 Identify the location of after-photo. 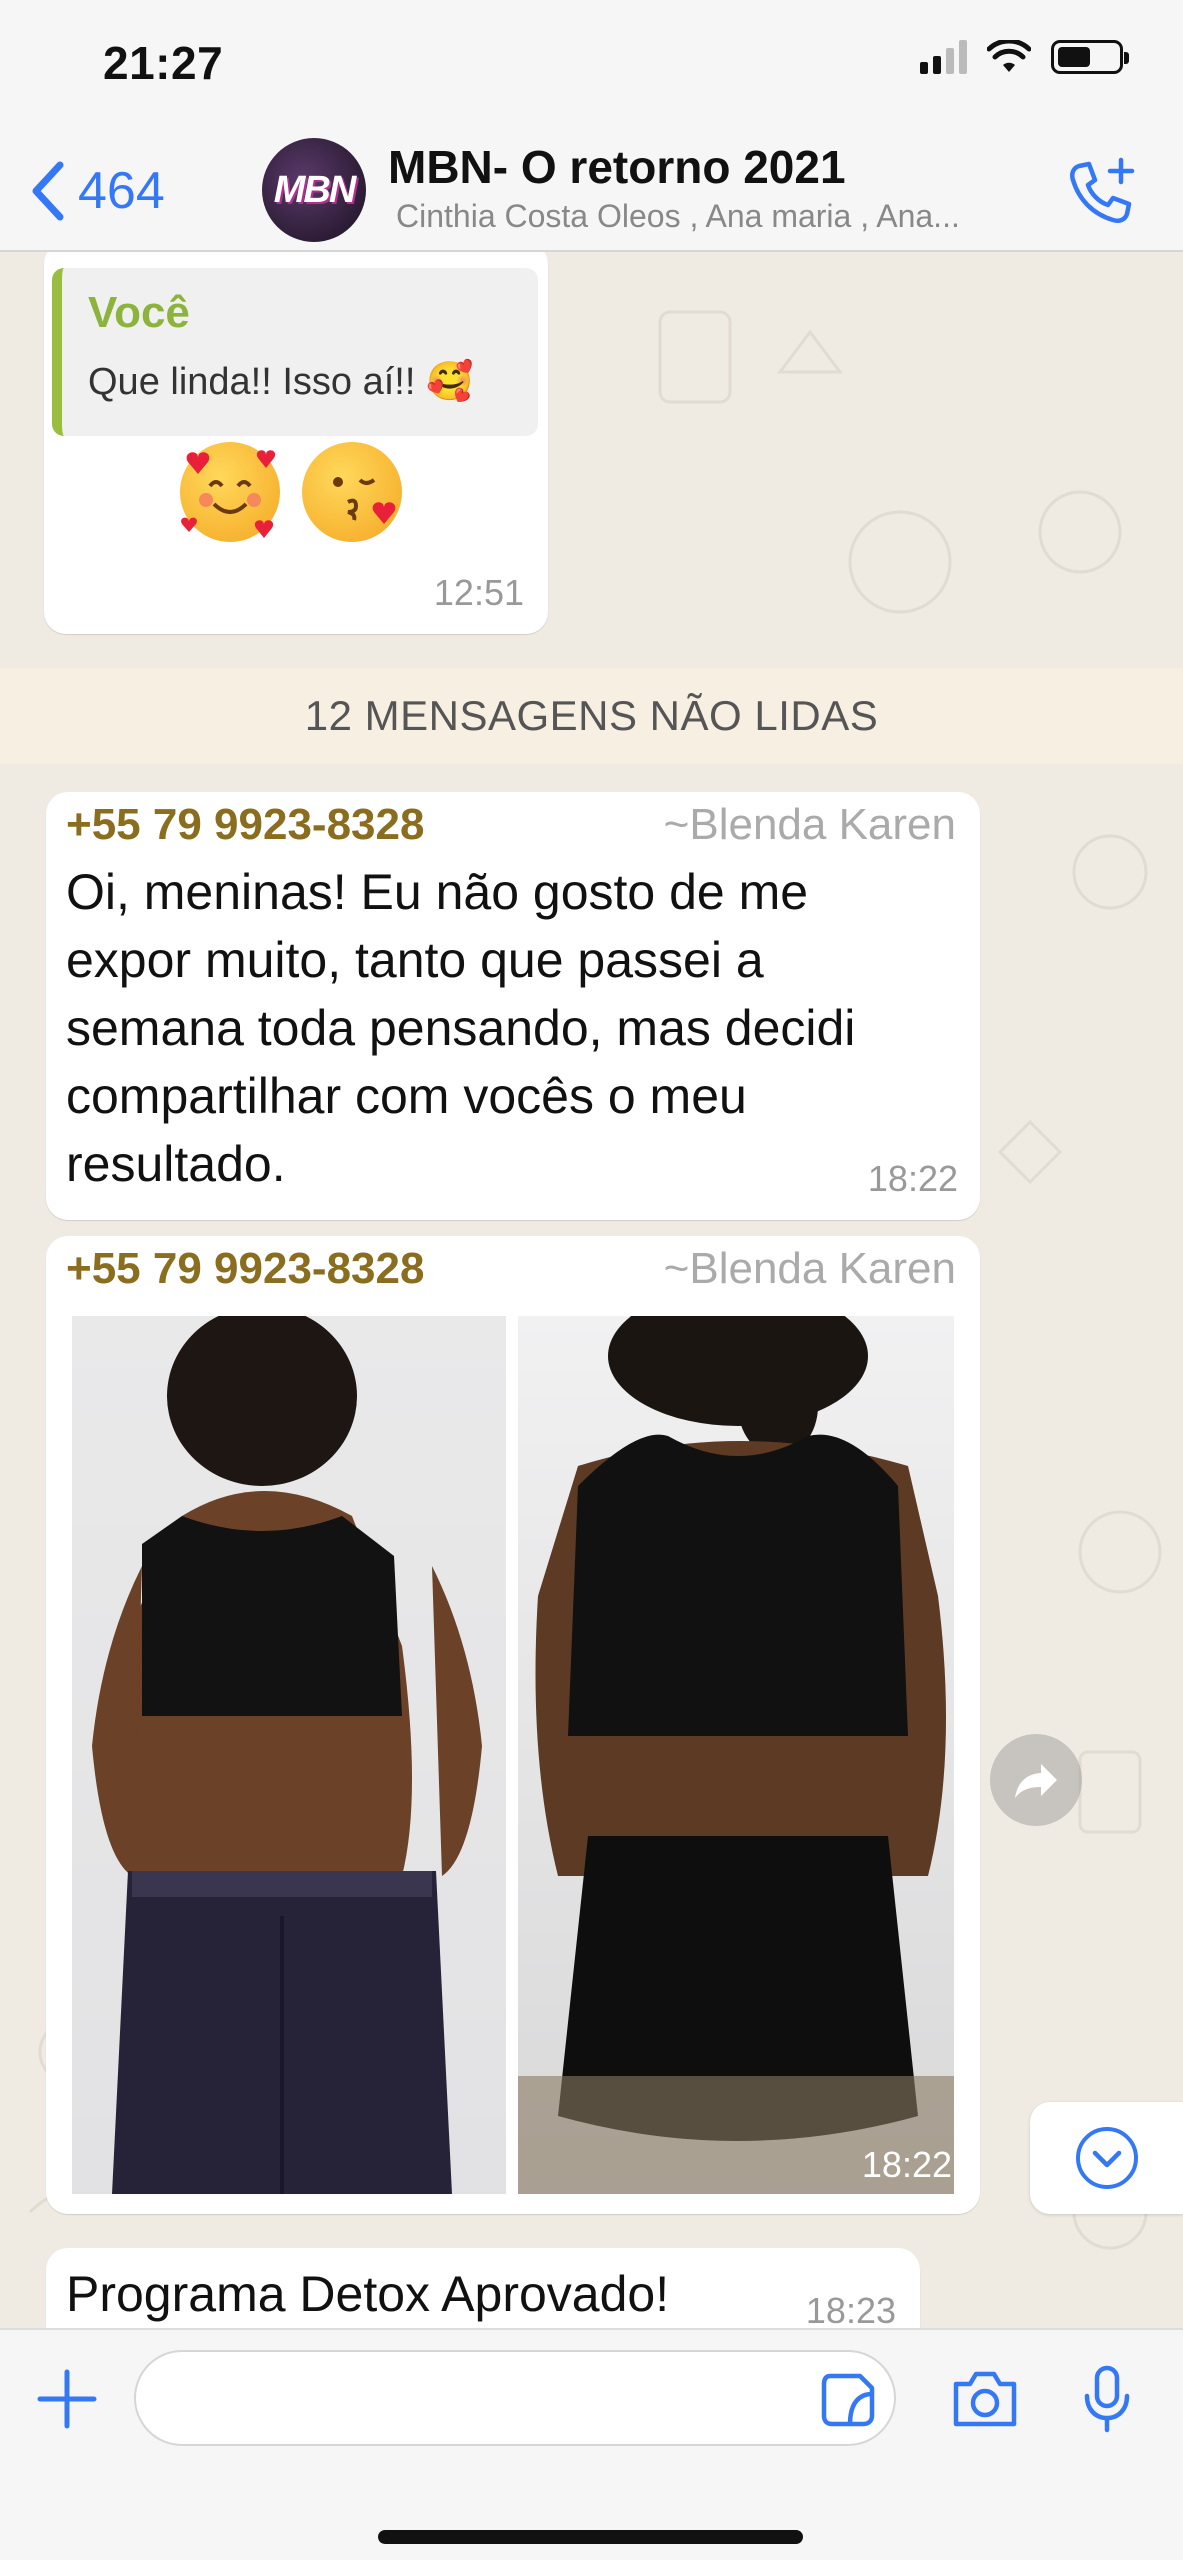
(736, 1755).